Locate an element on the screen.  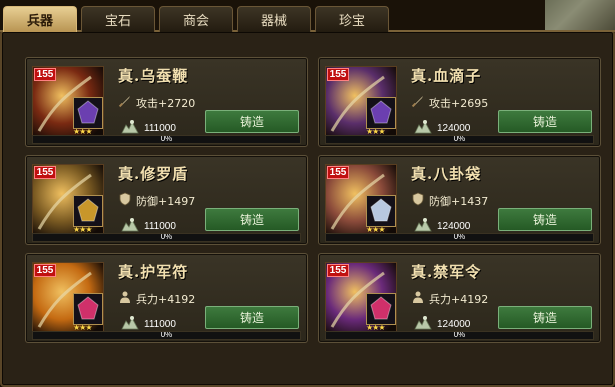
item-card: 155 ★★★ 真.护军符 兵力+4192 111000 铸造 0% is located at coordinates (166, 298).